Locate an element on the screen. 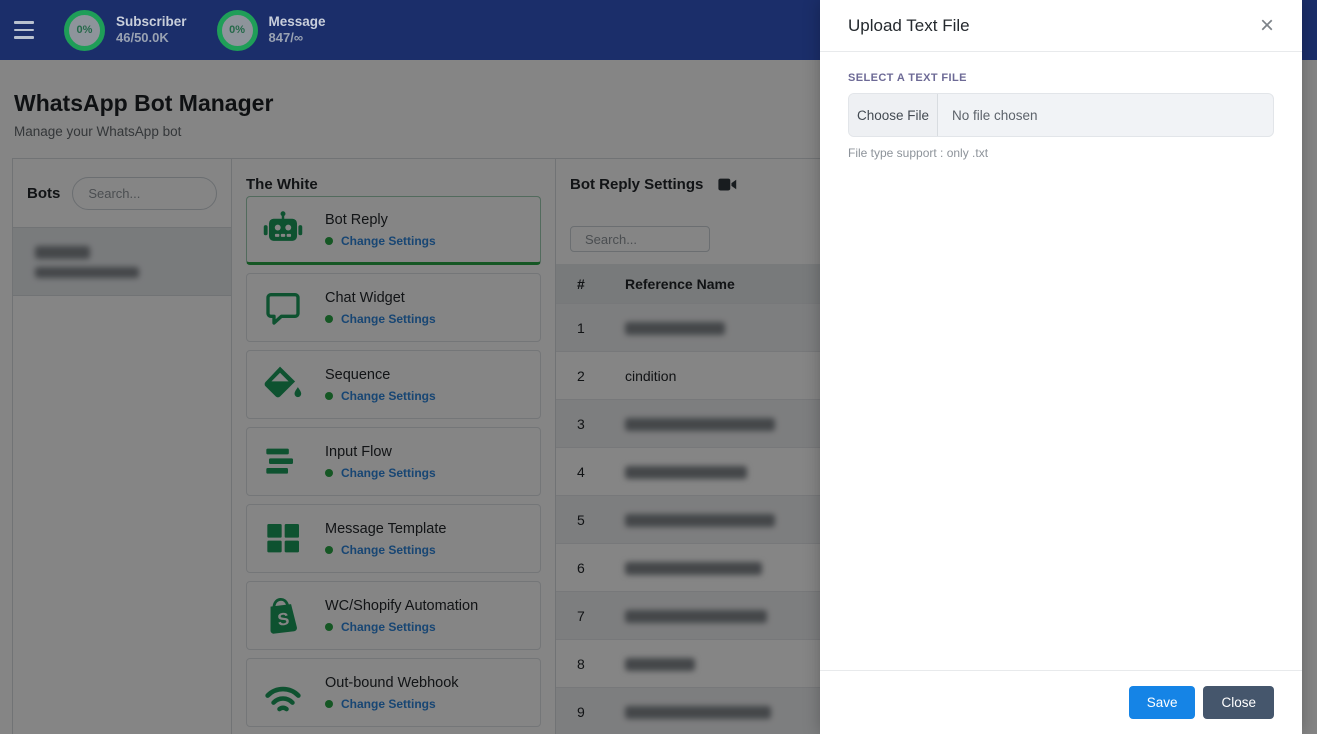 Image resolution: width=1317 pixels, height=734 pixels. modal-footer: Save Close is located at coordinates (1061, 702).